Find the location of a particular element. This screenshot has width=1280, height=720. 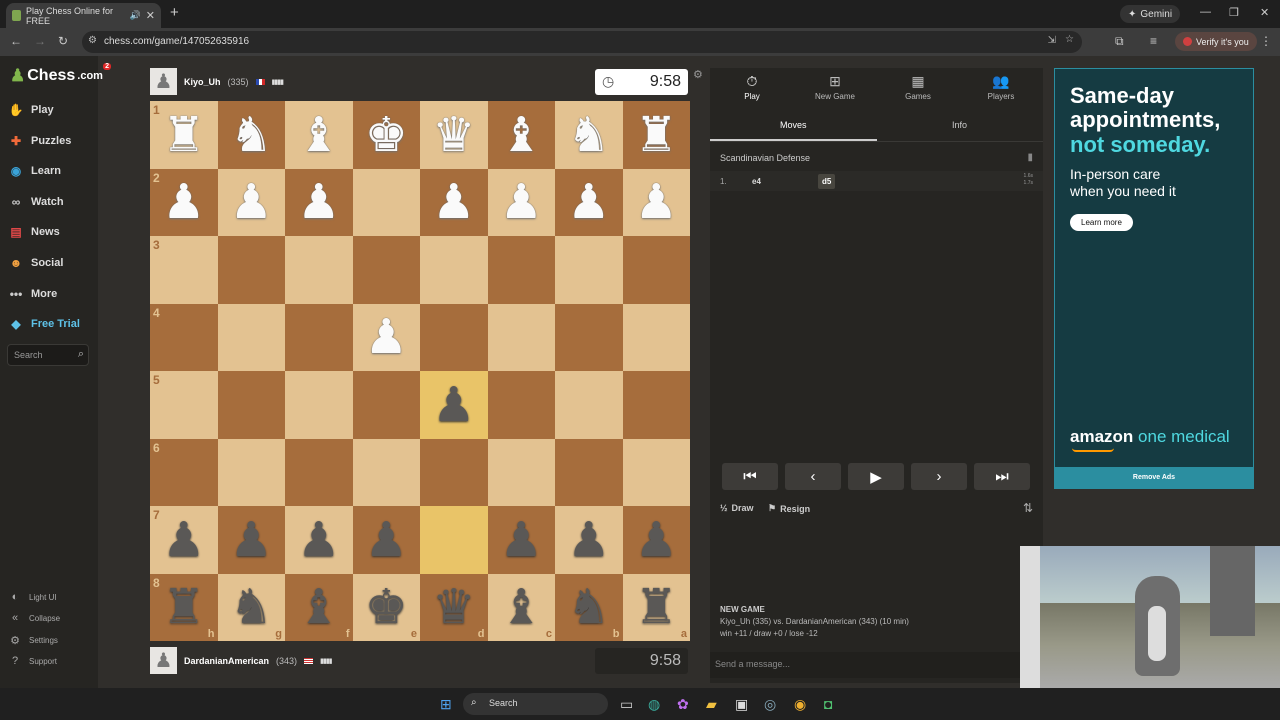

square-d3 is located at coordinates (454, 270).